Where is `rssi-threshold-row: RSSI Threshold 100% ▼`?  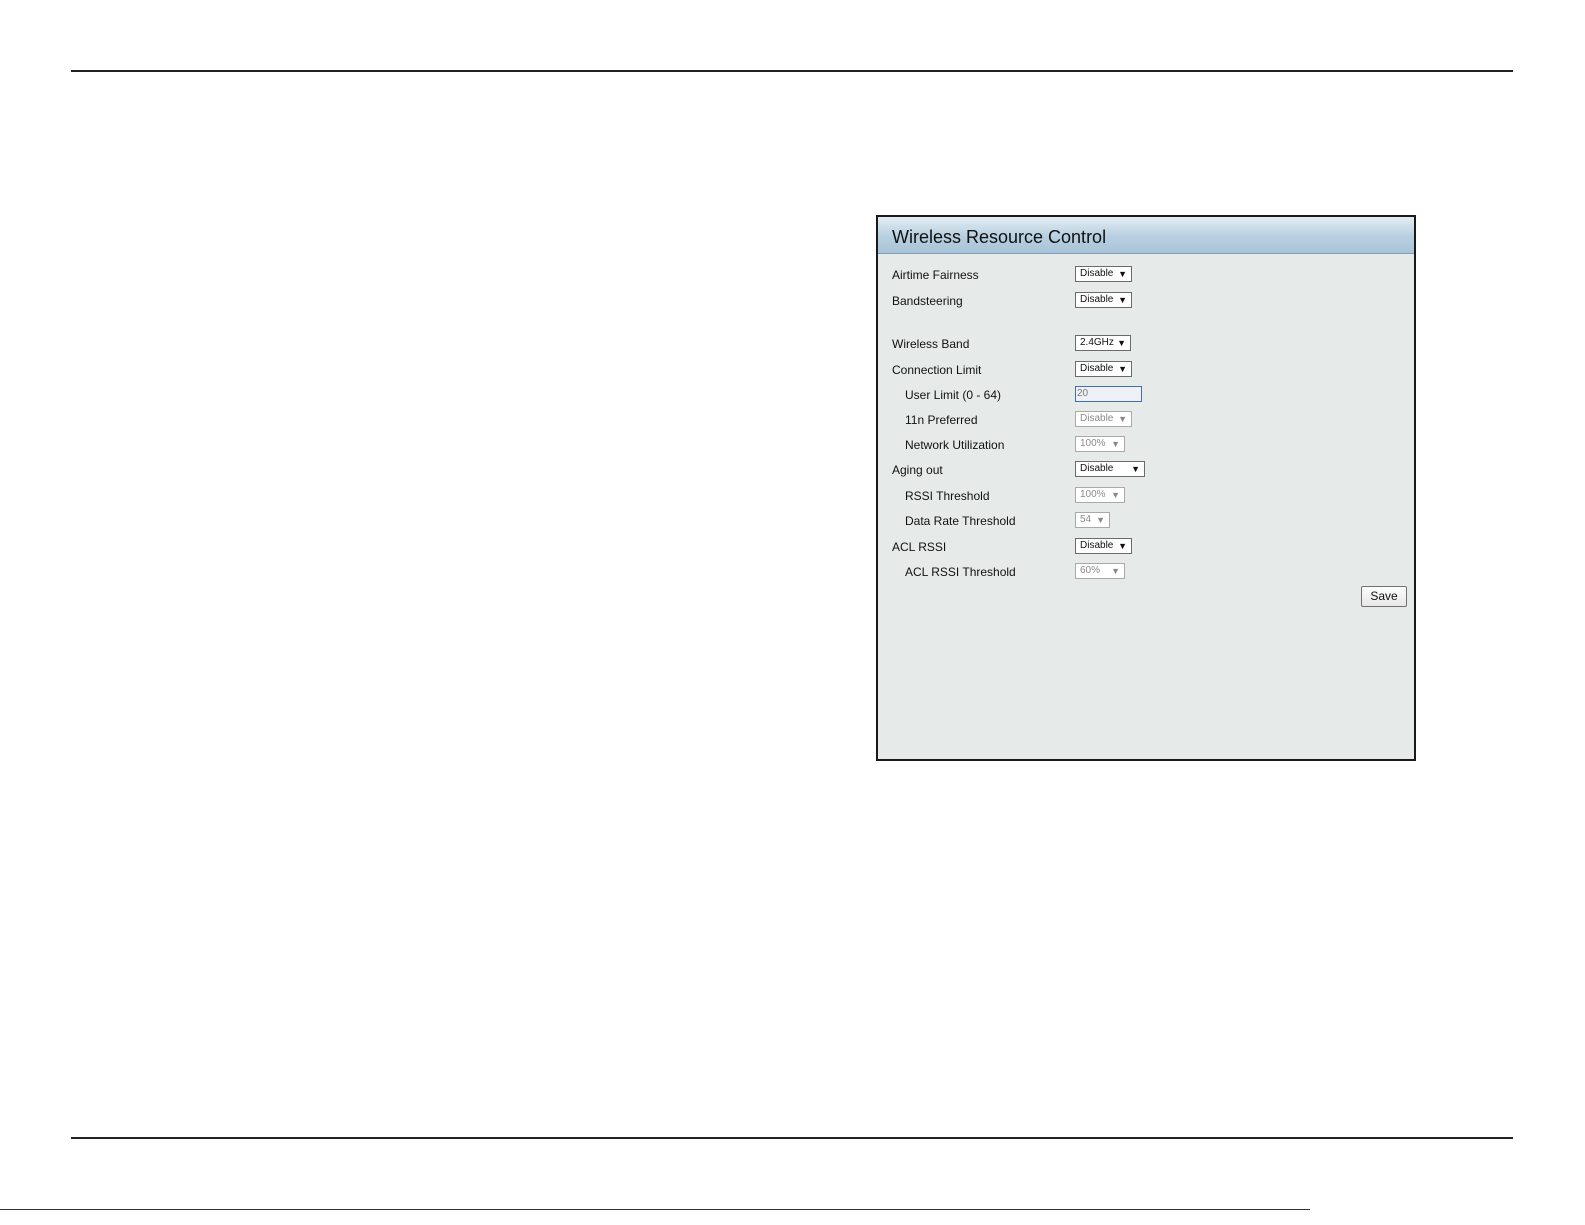 rssi-threshold-row: RSSI Threshold 100% ▼ is located at coordinates (1146, 497).